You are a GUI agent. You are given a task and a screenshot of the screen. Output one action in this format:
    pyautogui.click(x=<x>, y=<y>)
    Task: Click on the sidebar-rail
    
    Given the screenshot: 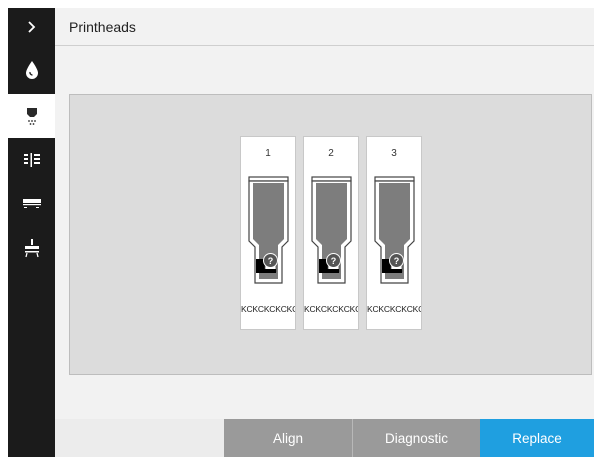 What is the action you would take?
    pyautogui.click(x=31, y=232)
    